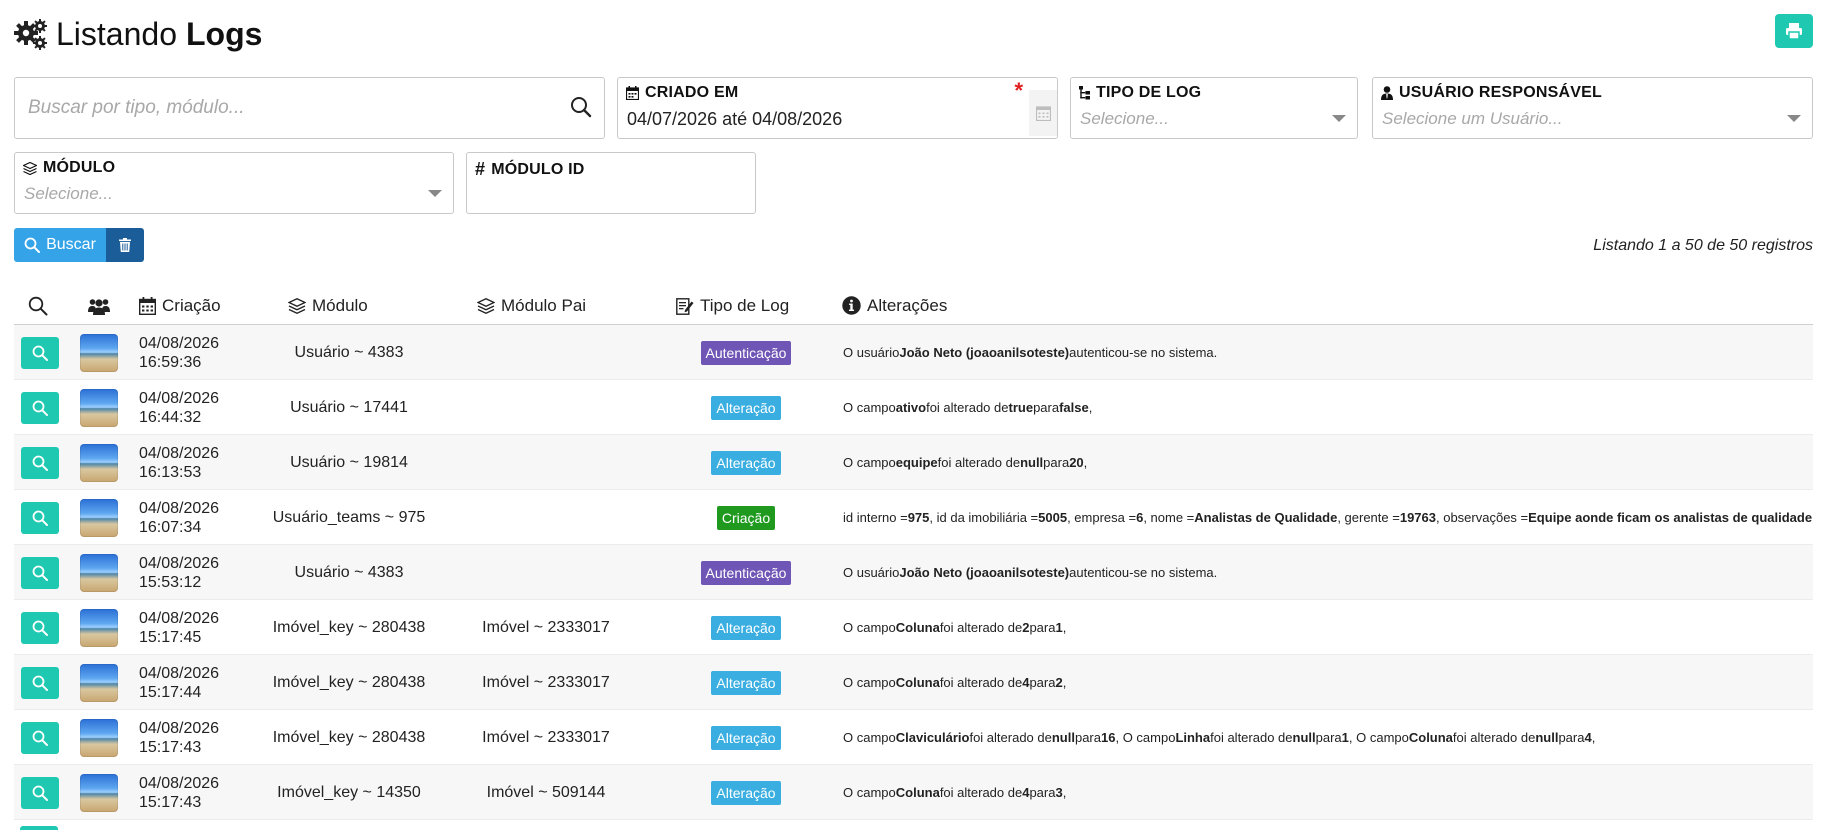 This screenshot has width=1827, height=830. Describe the element at coordinates (179, 792) in the screenshot. I see `date-cell: 04/08/2026 15:17:43` at that location.